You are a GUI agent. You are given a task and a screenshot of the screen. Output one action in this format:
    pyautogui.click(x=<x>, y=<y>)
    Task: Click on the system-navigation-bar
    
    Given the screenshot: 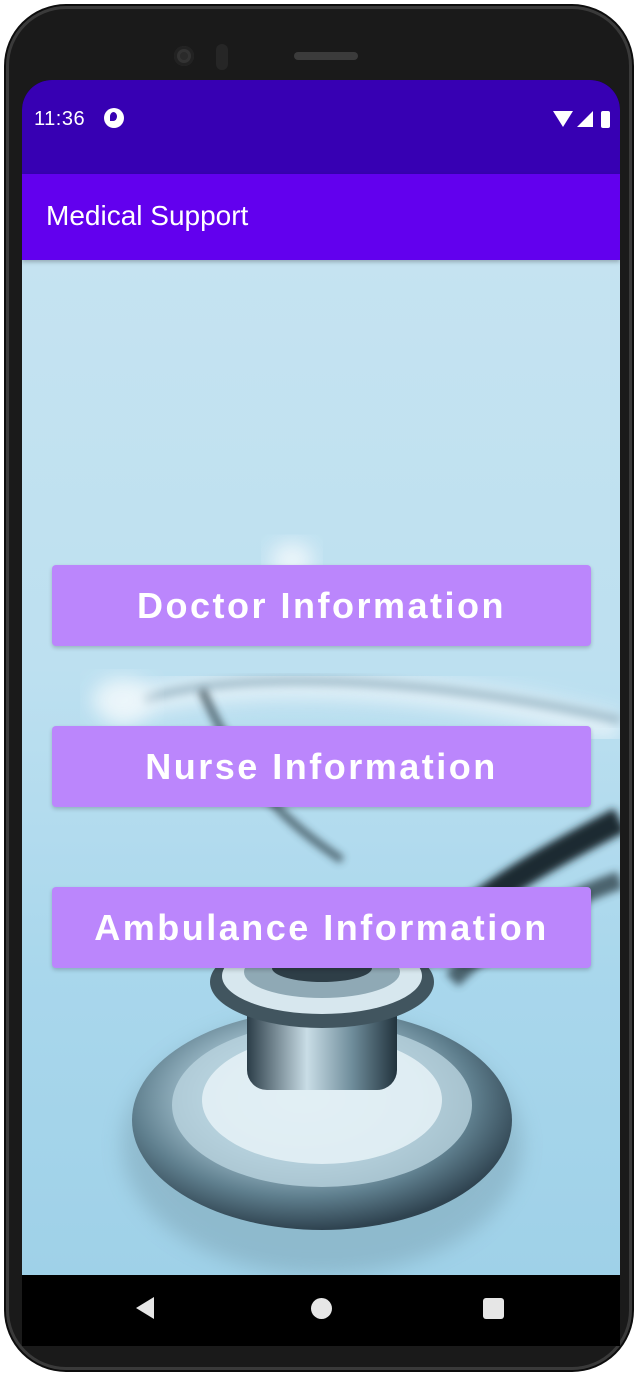 What is the action you would take?
    pyautogui.click(x=321, y=1310)
    